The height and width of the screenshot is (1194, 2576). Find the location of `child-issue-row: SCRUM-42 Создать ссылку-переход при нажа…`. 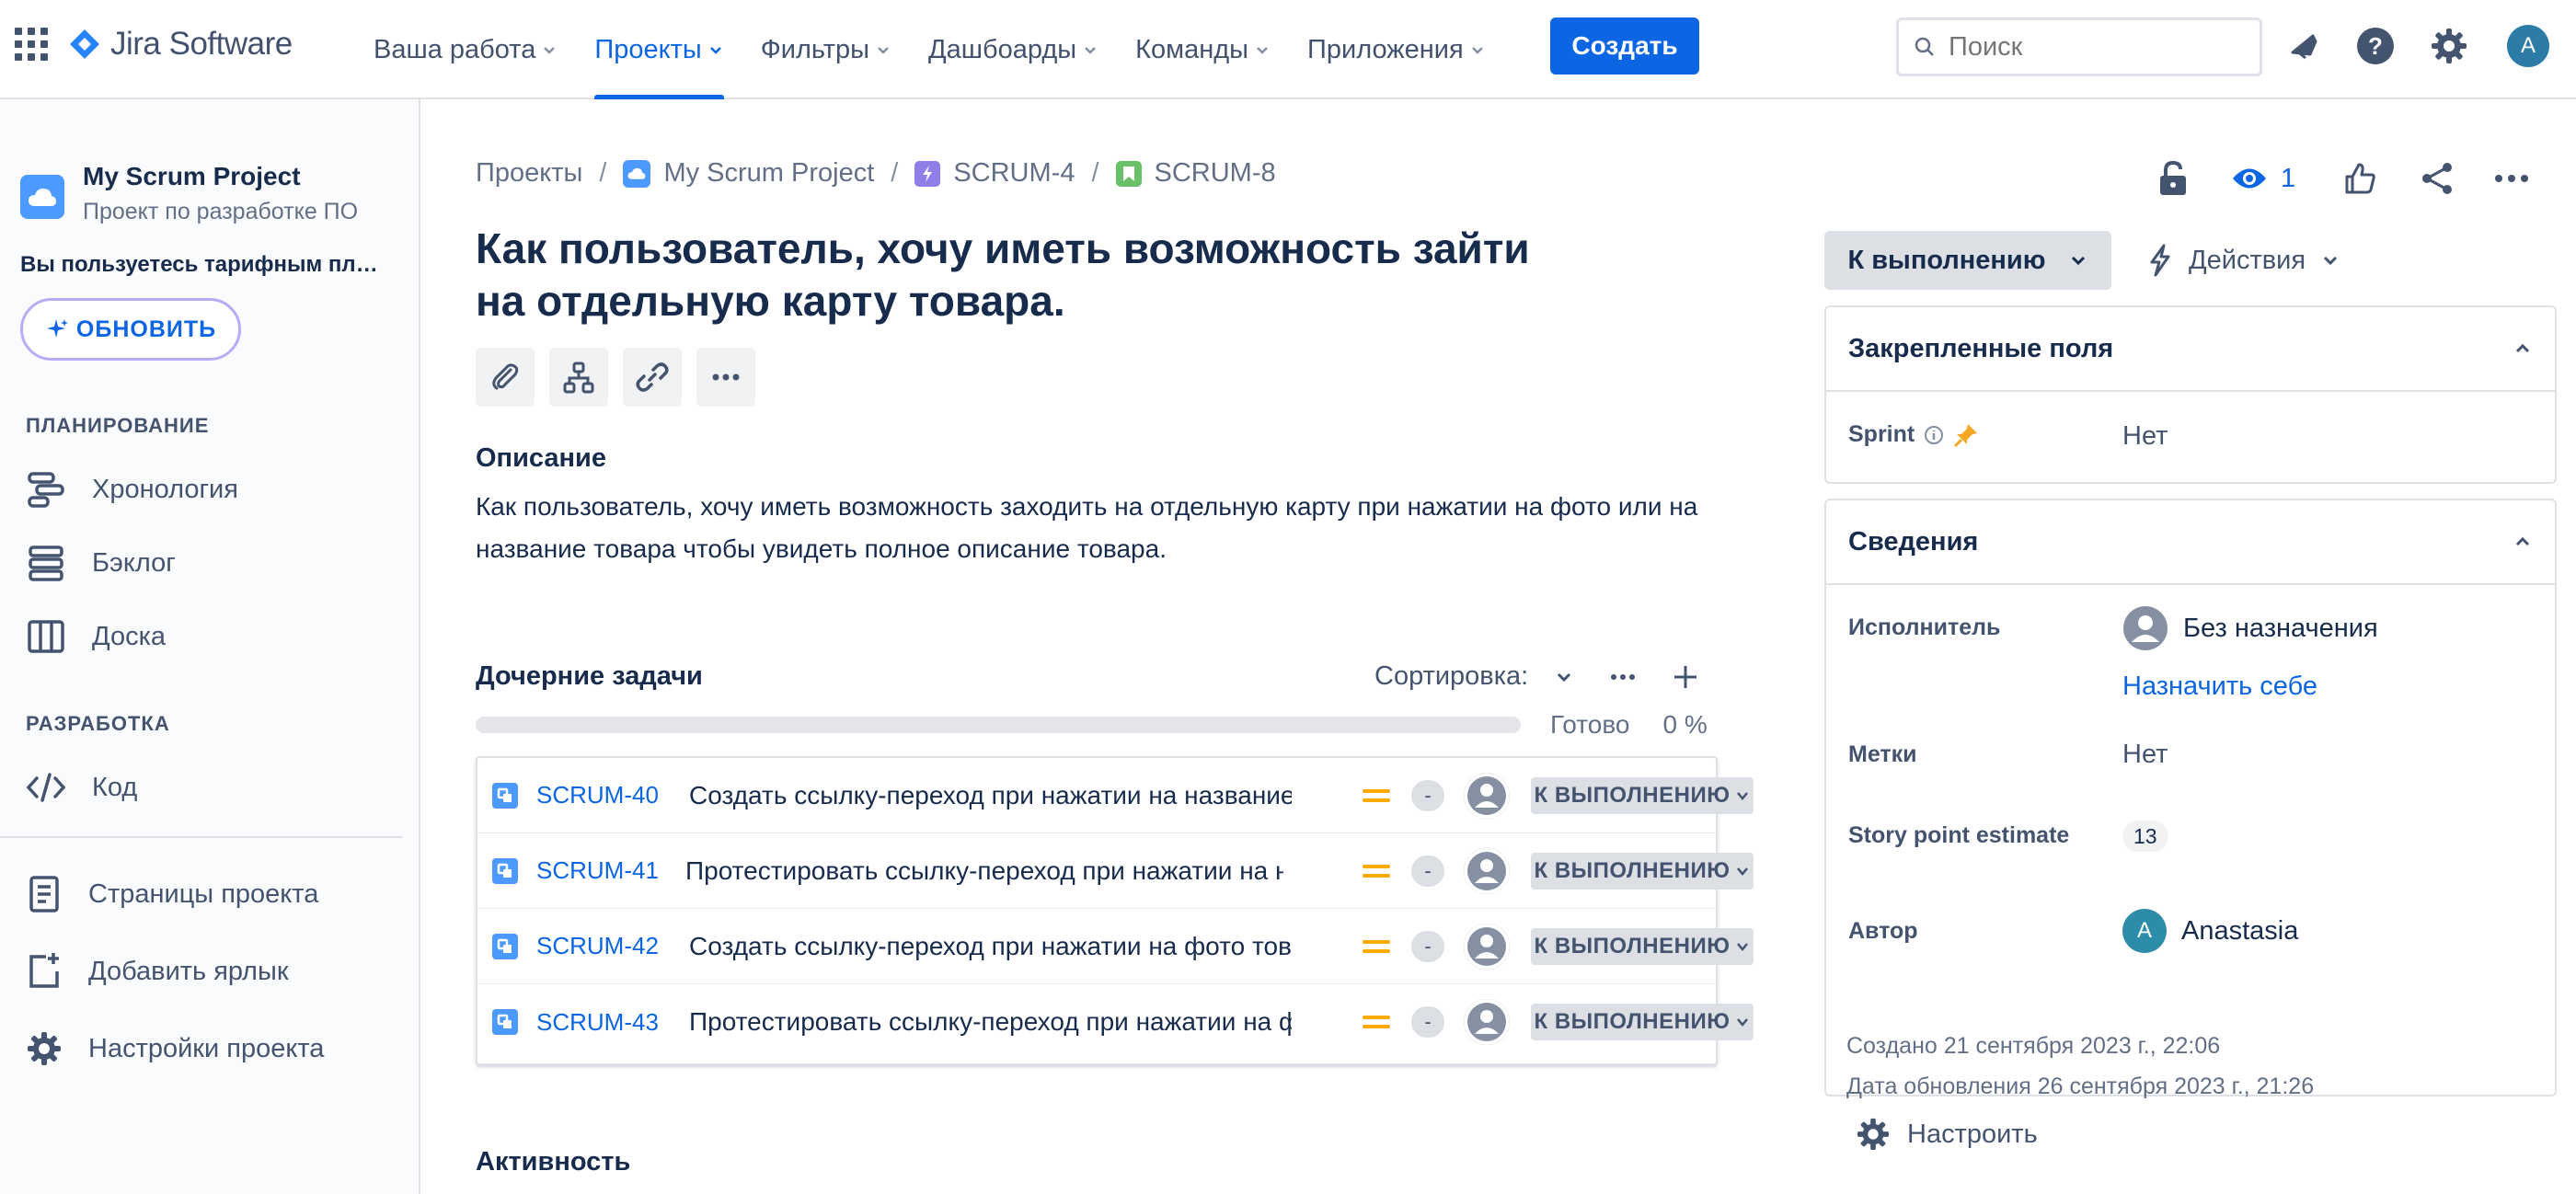

child-issue-row: SCRUM-42 Создать ссылку-переход при нажа… is located at coordinates (1115, 946).